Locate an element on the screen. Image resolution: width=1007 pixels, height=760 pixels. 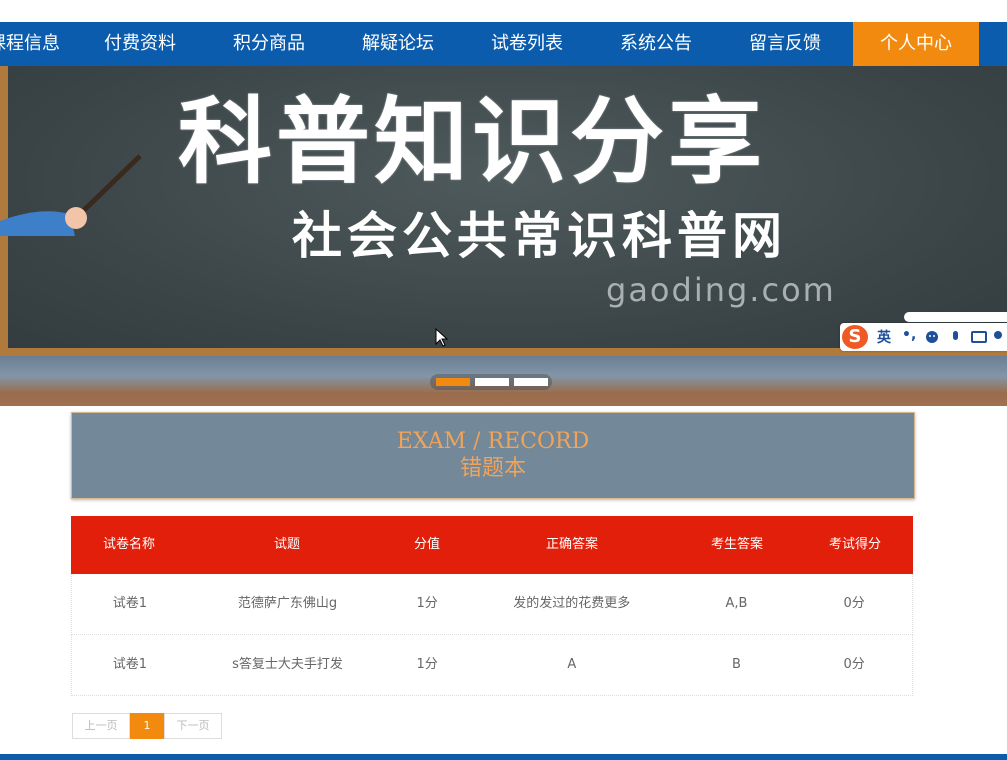
column-header-score-value: 分值 is located at coordinates (426, 544).